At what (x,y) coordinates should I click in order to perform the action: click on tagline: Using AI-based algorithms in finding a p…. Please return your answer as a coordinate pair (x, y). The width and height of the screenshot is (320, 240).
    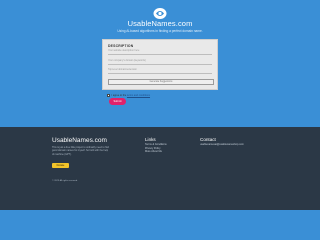
    Looking at the image, I should click on (160, 31).